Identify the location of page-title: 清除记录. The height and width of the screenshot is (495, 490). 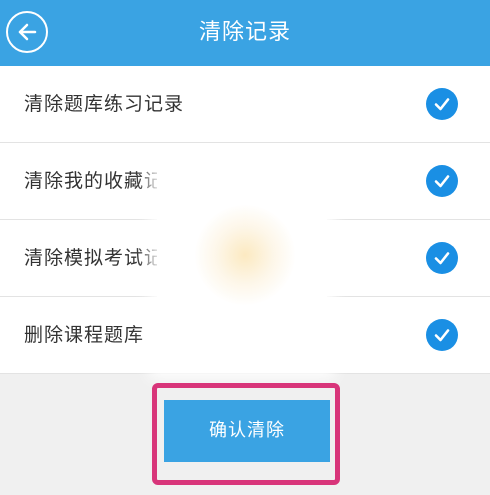
(244, 32).